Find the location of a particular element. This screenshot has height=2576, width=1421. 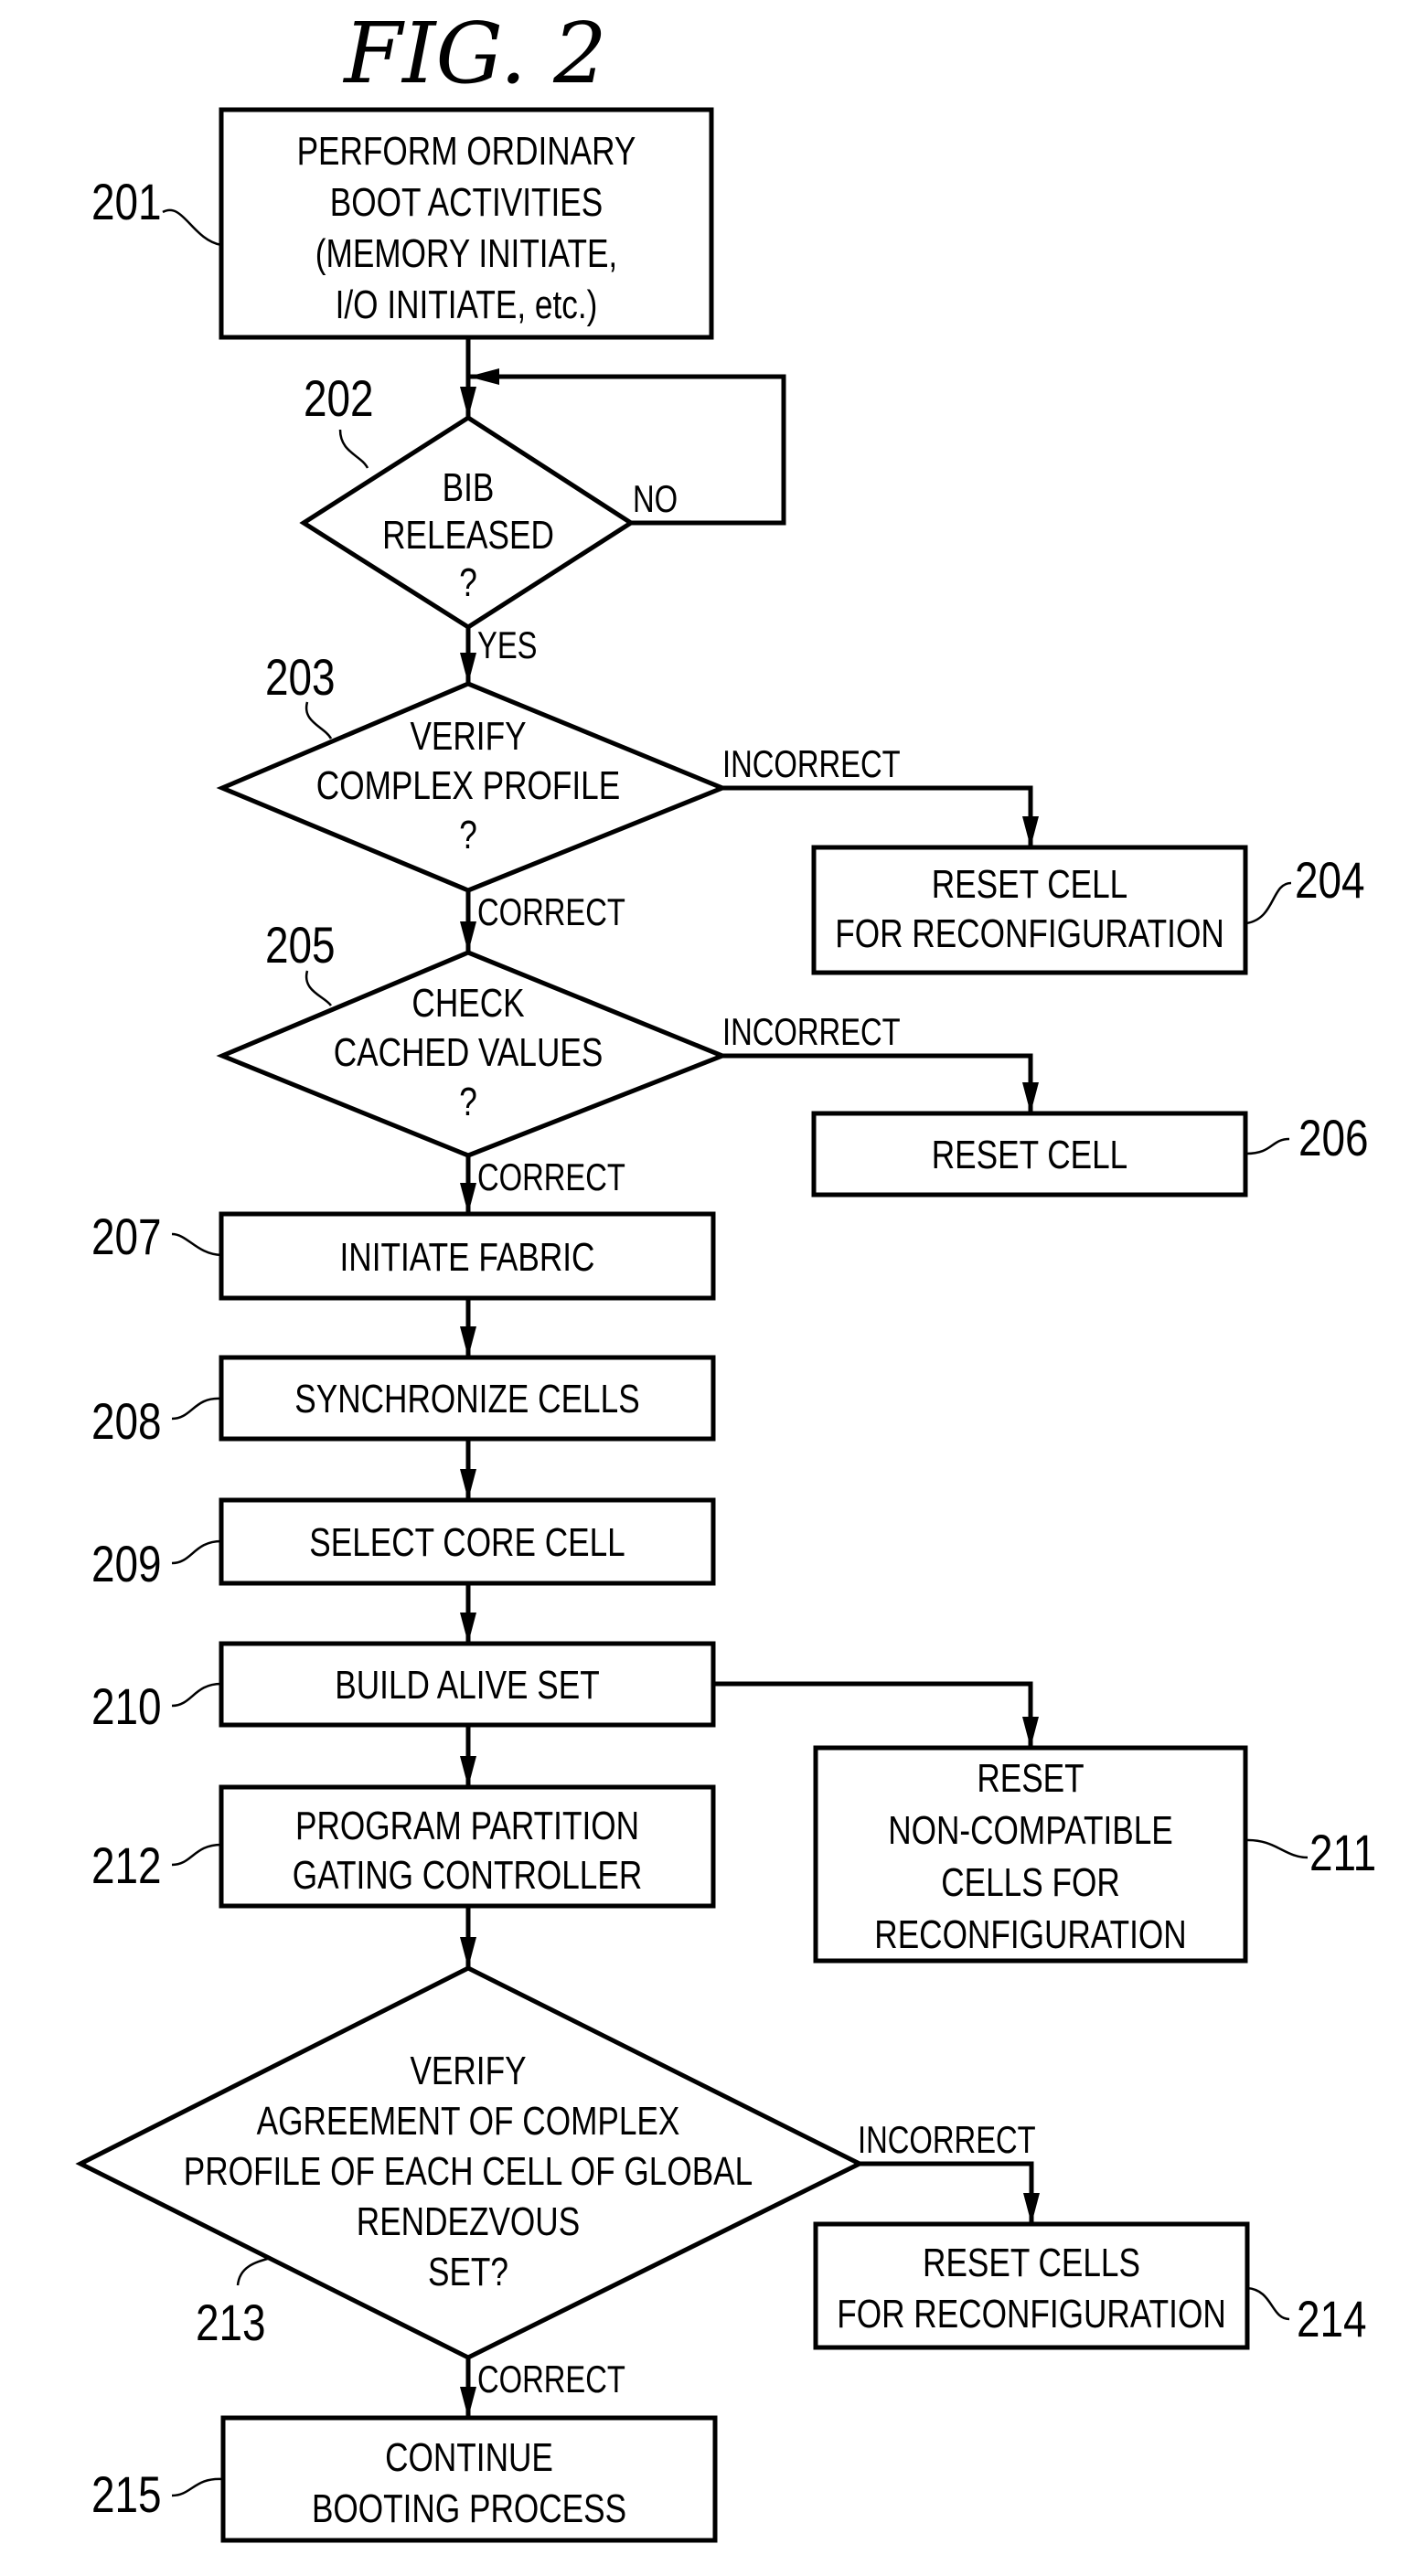

node-text-line: SYNCHRONIZE CELLS is located at coordinates (466, 1399).